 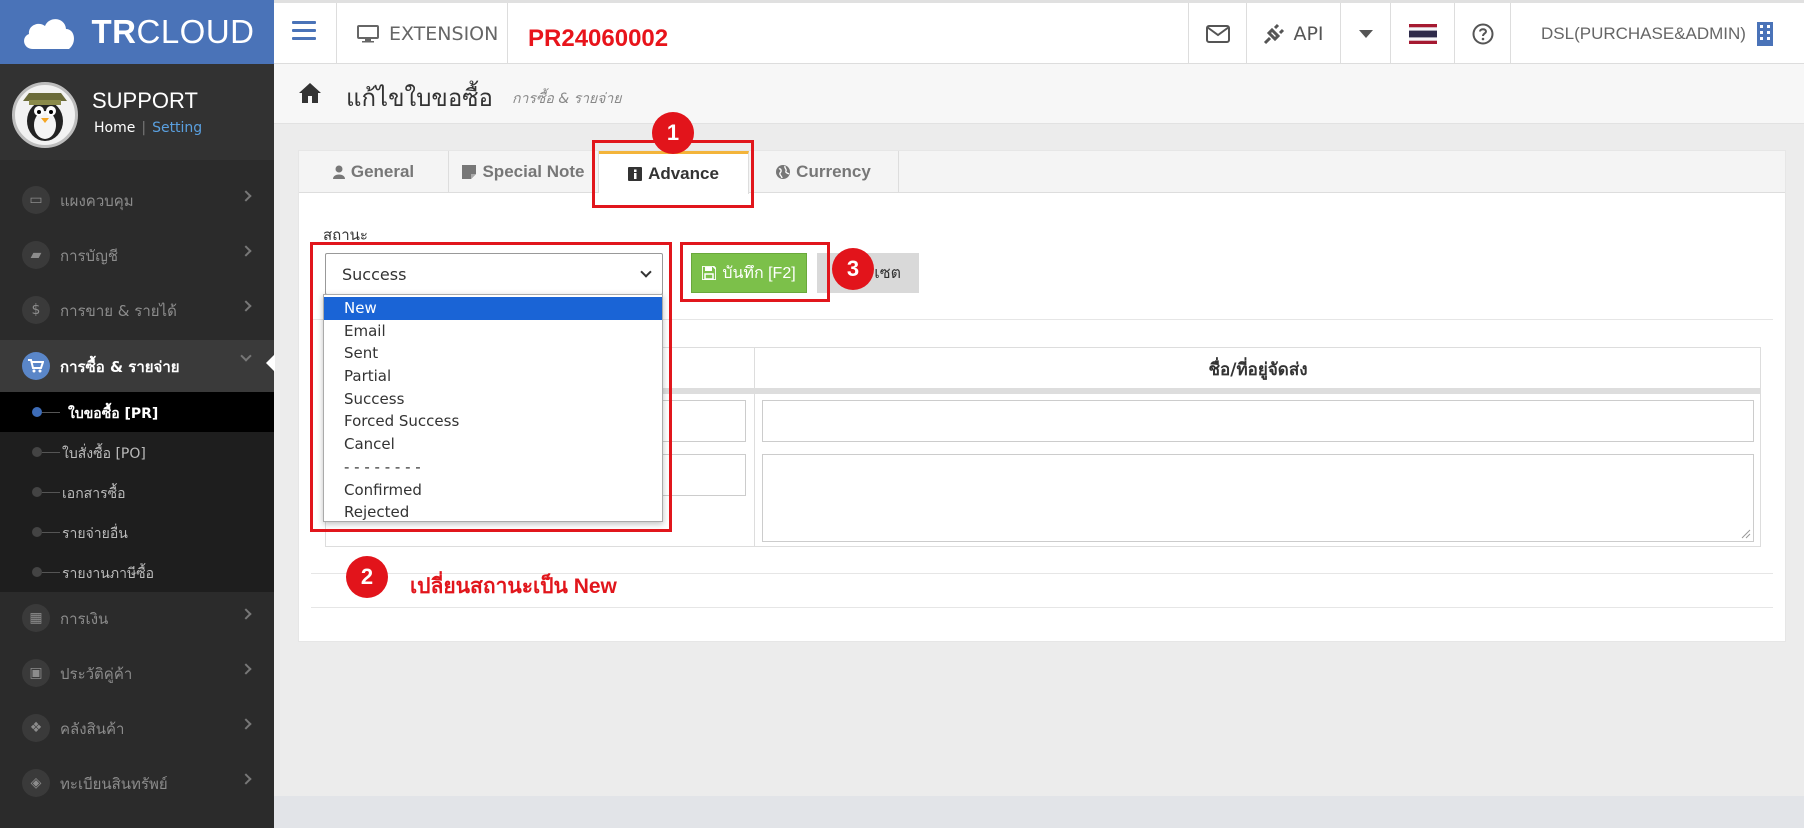 I want to click on dropdown-button, so click(x=1365, y=33).